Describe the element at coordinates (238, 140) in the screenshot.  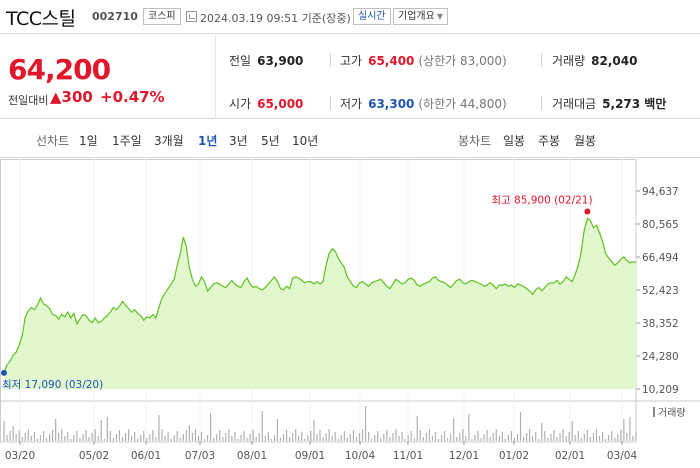
I see `tab-3y: 3년` at that location.